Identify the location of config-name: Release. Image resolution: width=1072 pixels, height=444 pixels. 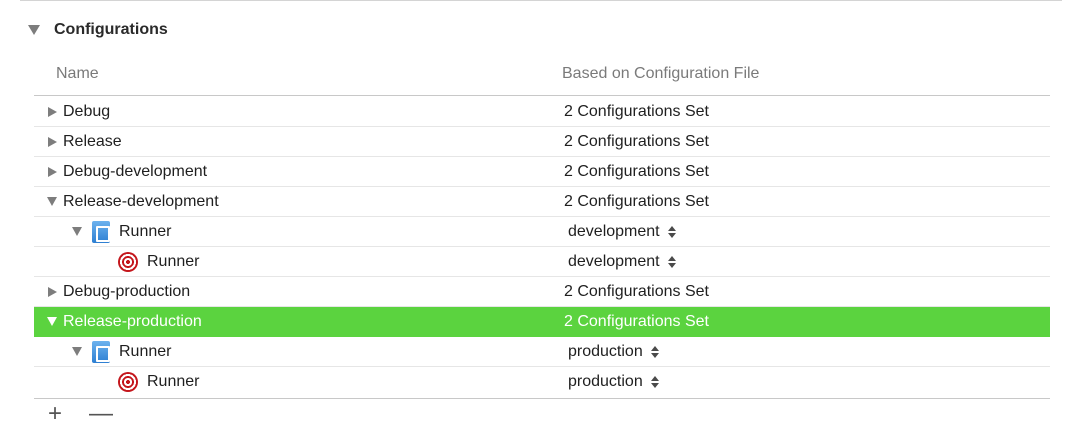
(92, 141).